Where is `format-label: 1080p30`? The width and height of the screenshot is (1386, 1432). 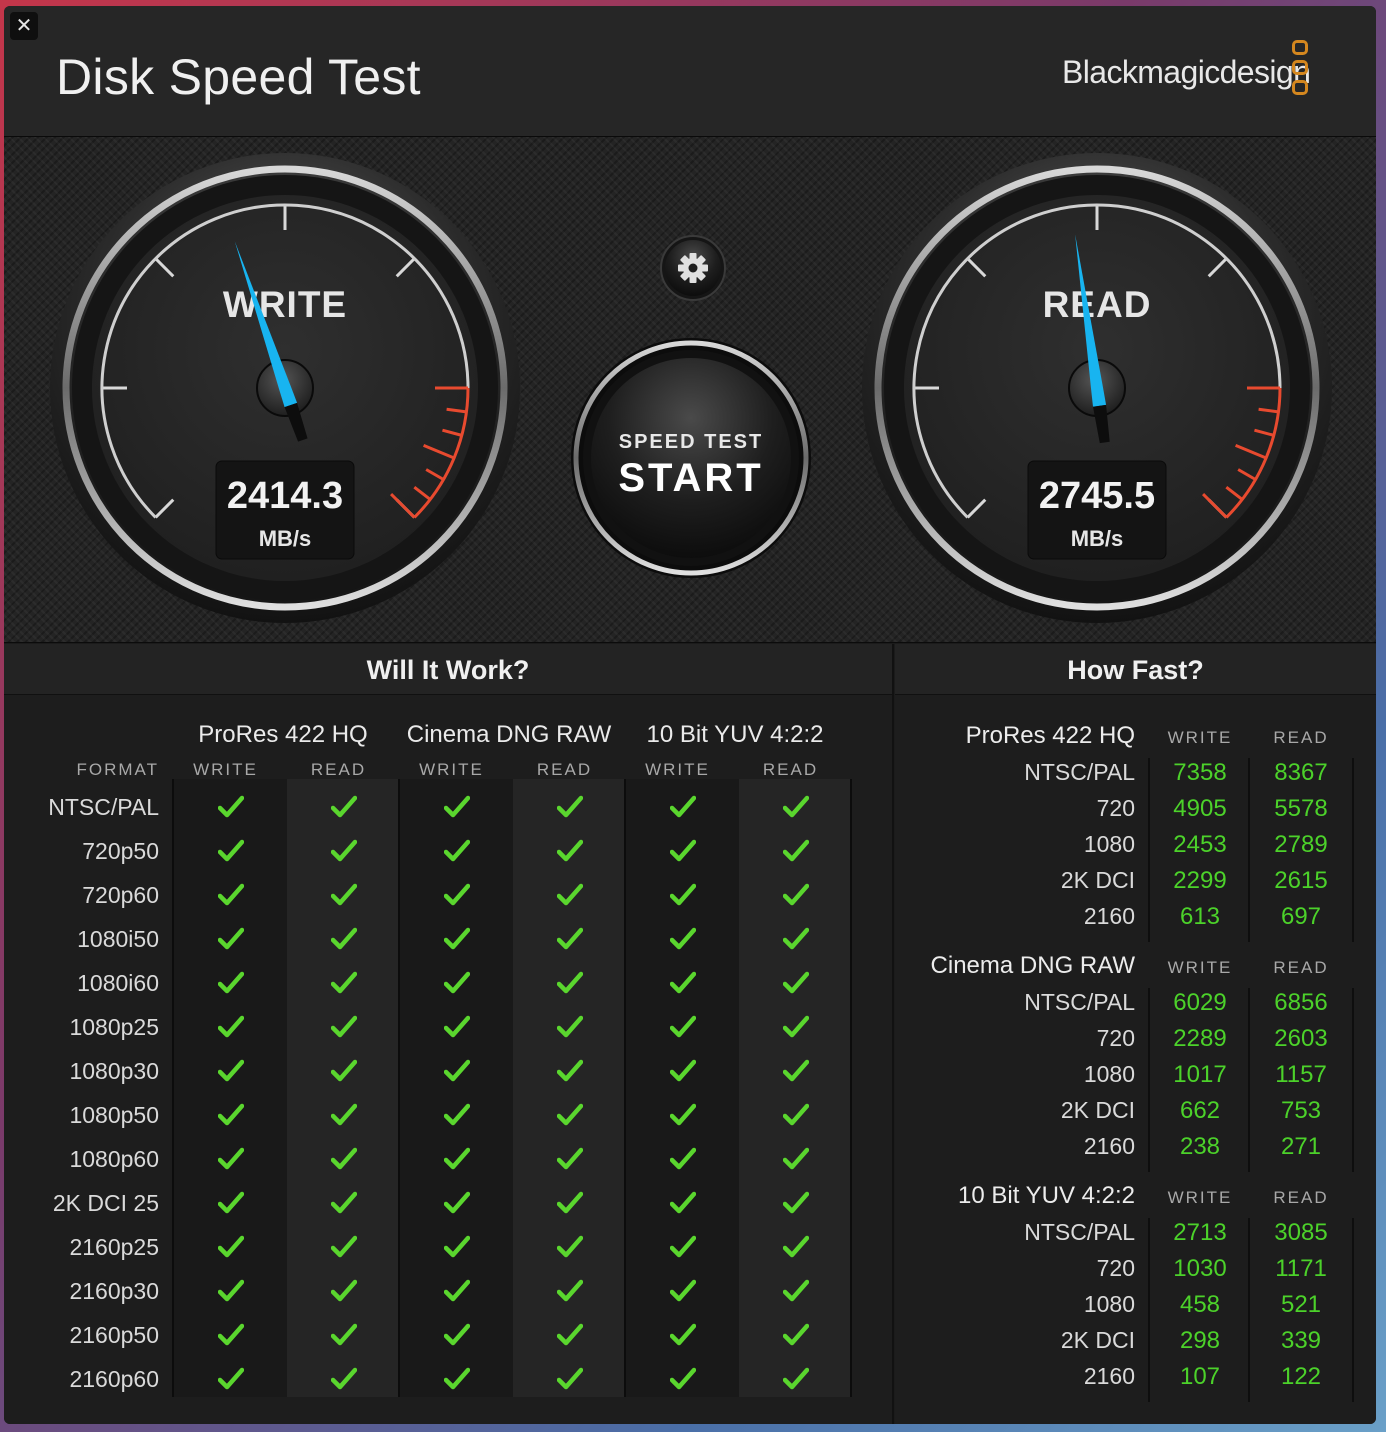
format-label: 1080p30 is located at coordinates (114, 1071).